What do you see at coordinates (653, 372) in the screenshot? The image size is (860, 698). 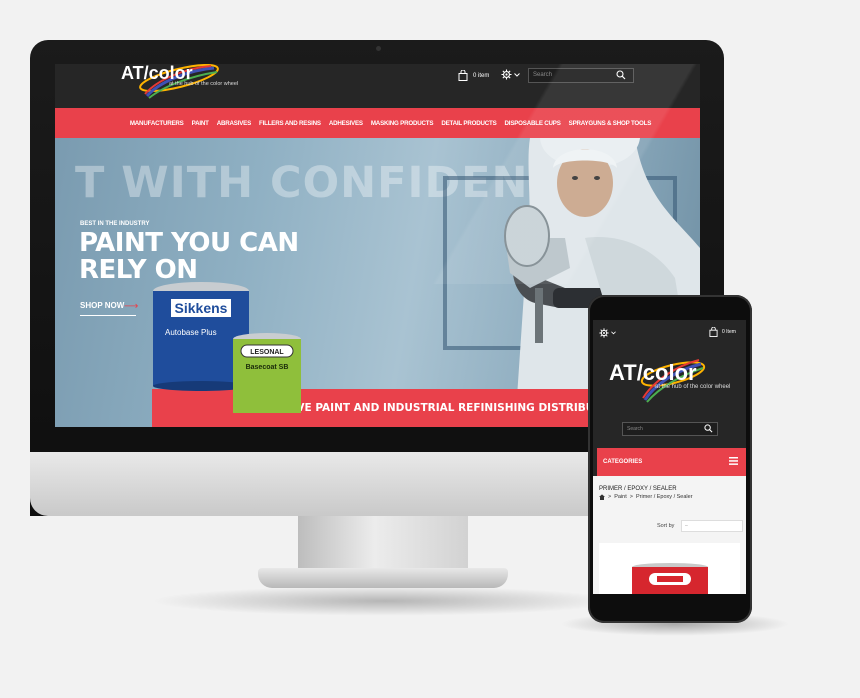 I see `mobile-logo-text: AT/color` at bounding box center [653, 372].